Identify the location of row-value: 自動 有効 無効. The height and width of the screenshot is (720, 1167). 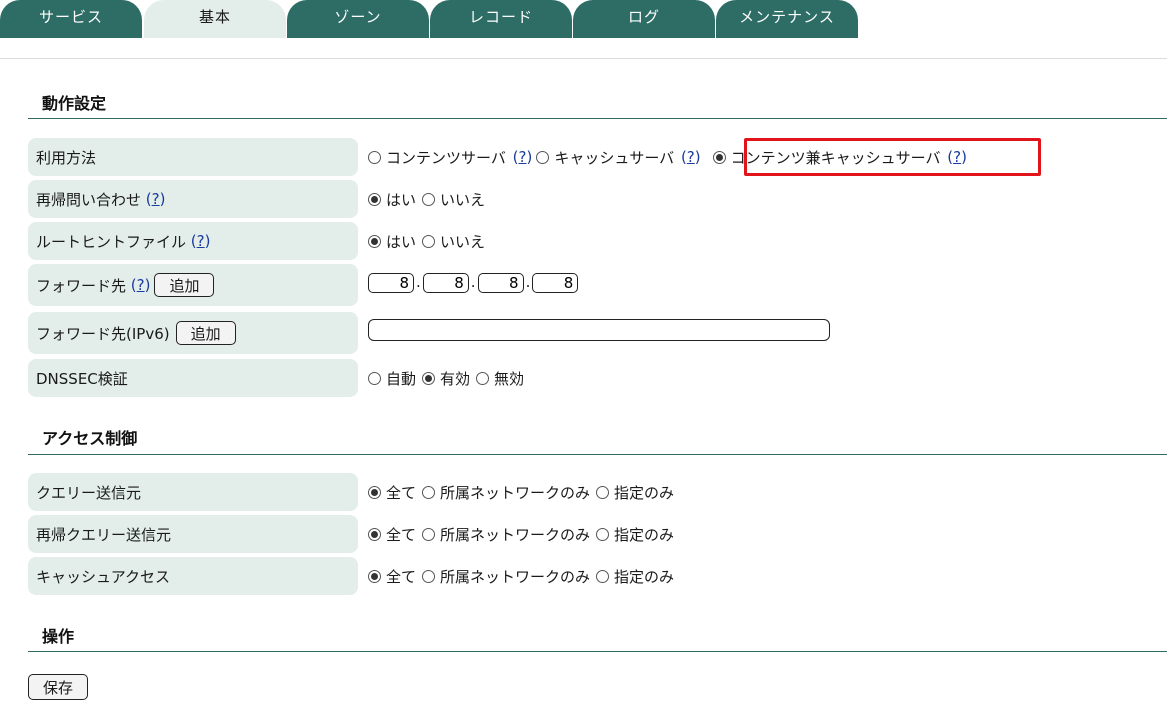
(447, 378).